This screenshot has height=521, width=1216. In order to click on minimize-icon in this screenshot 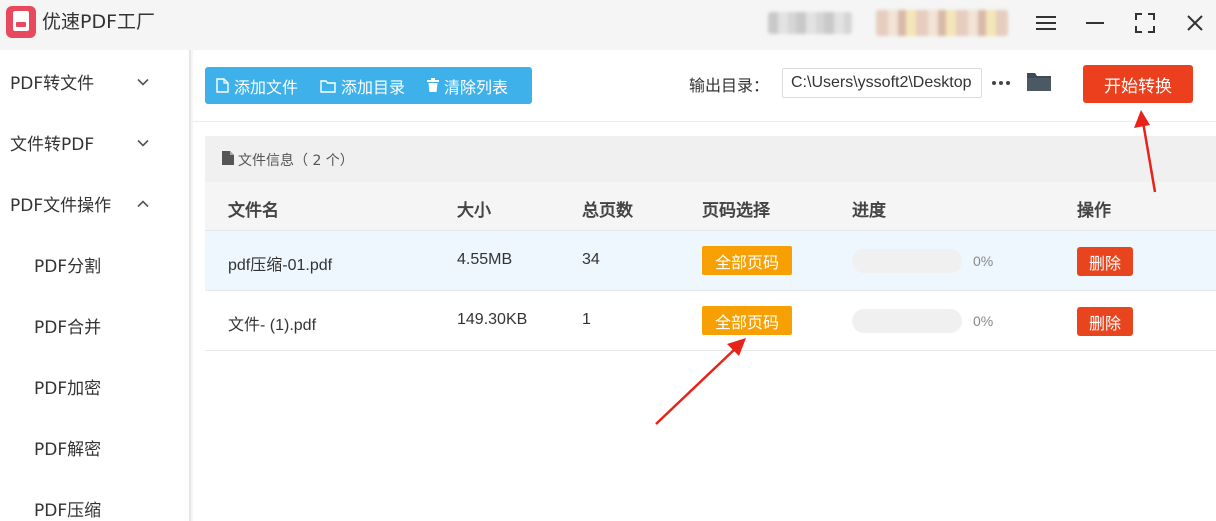, I will do `click(1095, 23)`.